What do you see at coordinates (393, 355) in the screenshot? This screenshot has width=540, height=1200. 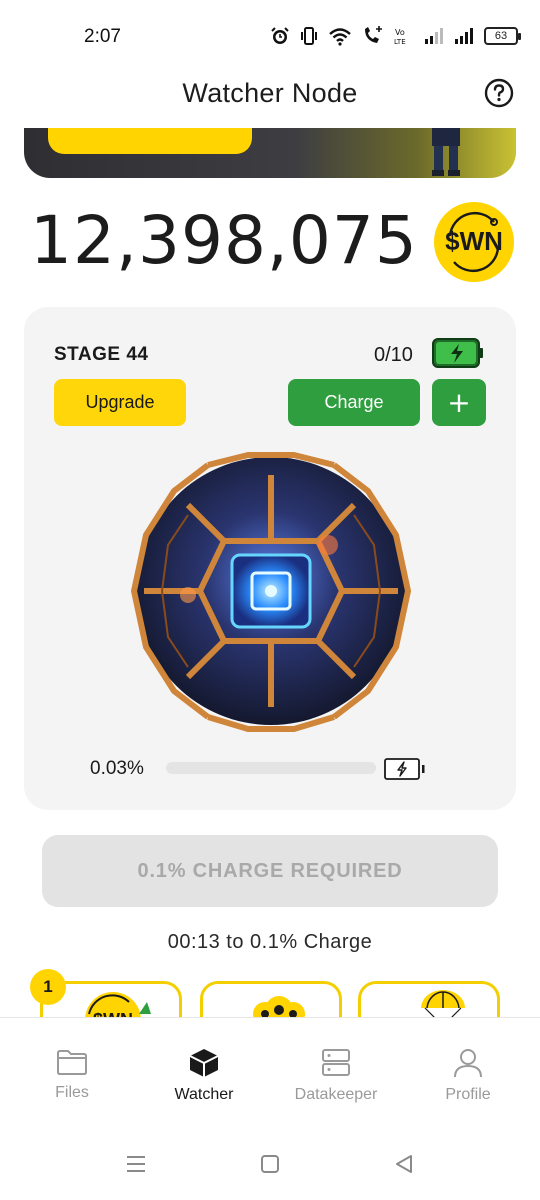 I see `charge-count: 0/10` at bounding box center [393, 355].